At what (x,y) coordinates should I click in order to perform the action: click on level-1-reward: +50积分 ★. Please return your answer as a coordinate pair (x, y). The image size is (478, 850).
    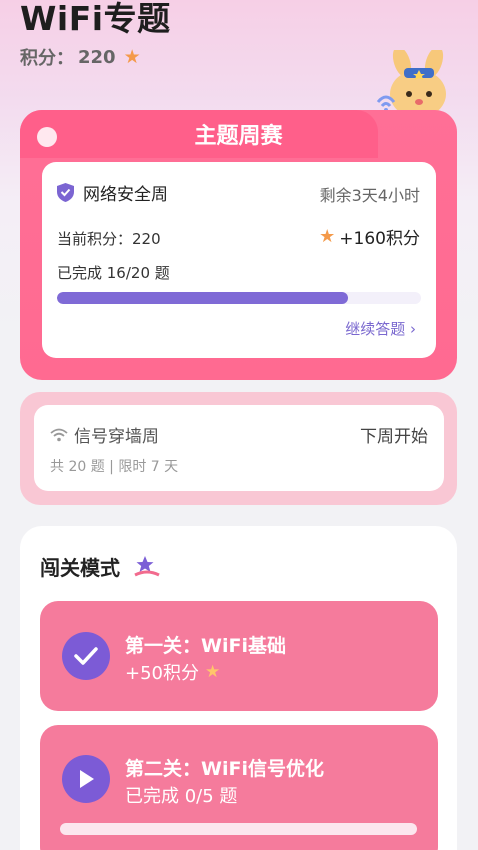
    Looking at the image, I should click on (172, 672).